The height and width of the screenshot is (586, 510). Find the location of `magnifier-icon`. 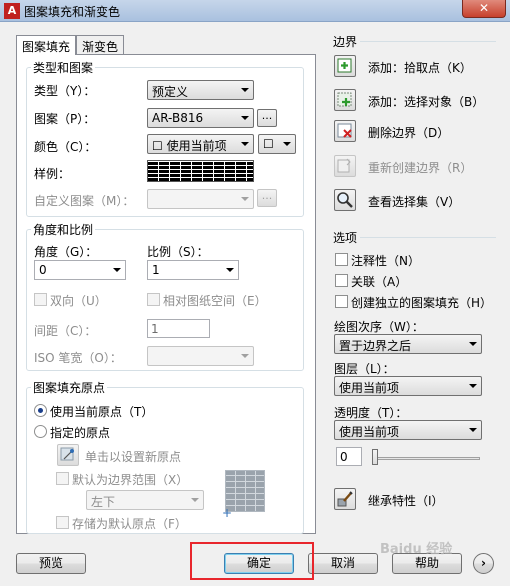

magnifier-icon is located at coordinates (345, 200).